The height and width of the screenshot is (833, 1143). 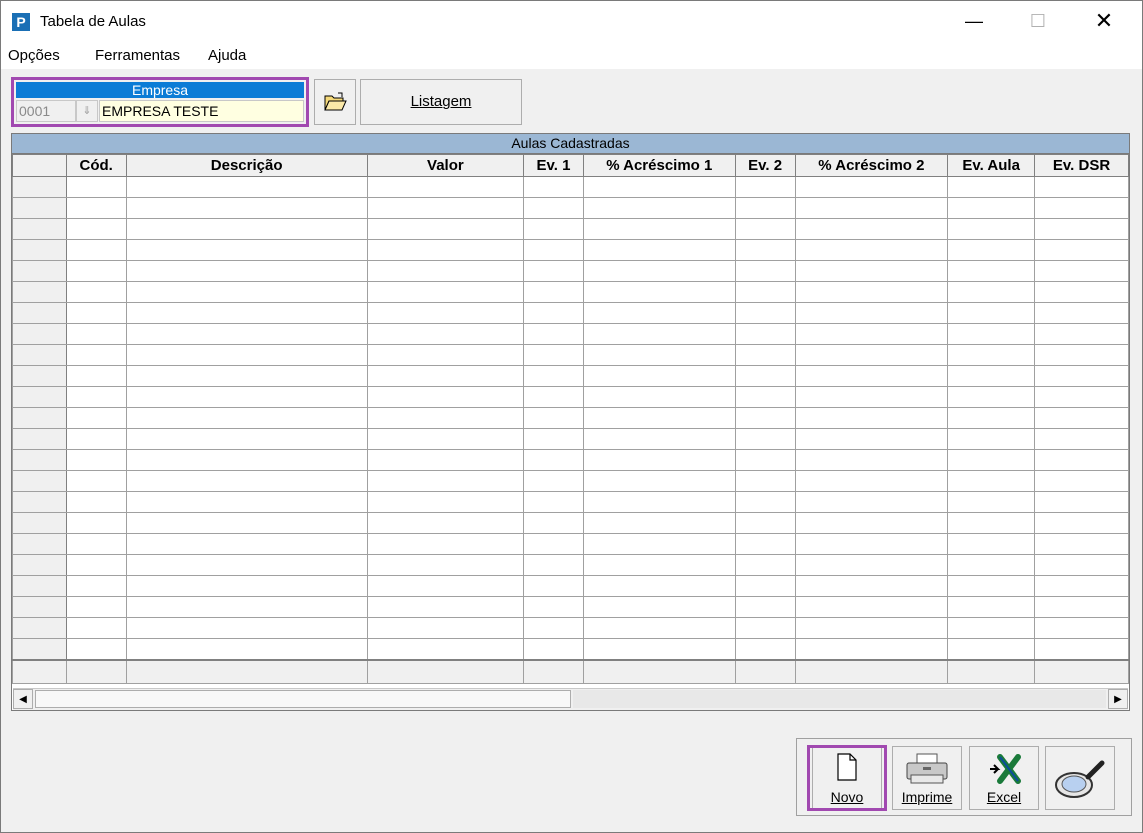 I want to click on excel-button: Excel, so click(x=1004, y=778).